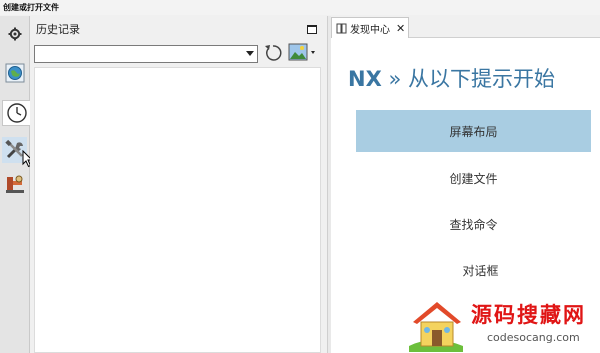 This screenshot has height=353, width=600. Describe the element at coordinates (528, 315) in the screenshot. I see `watermark-text: 源码搜藏网` at that location.